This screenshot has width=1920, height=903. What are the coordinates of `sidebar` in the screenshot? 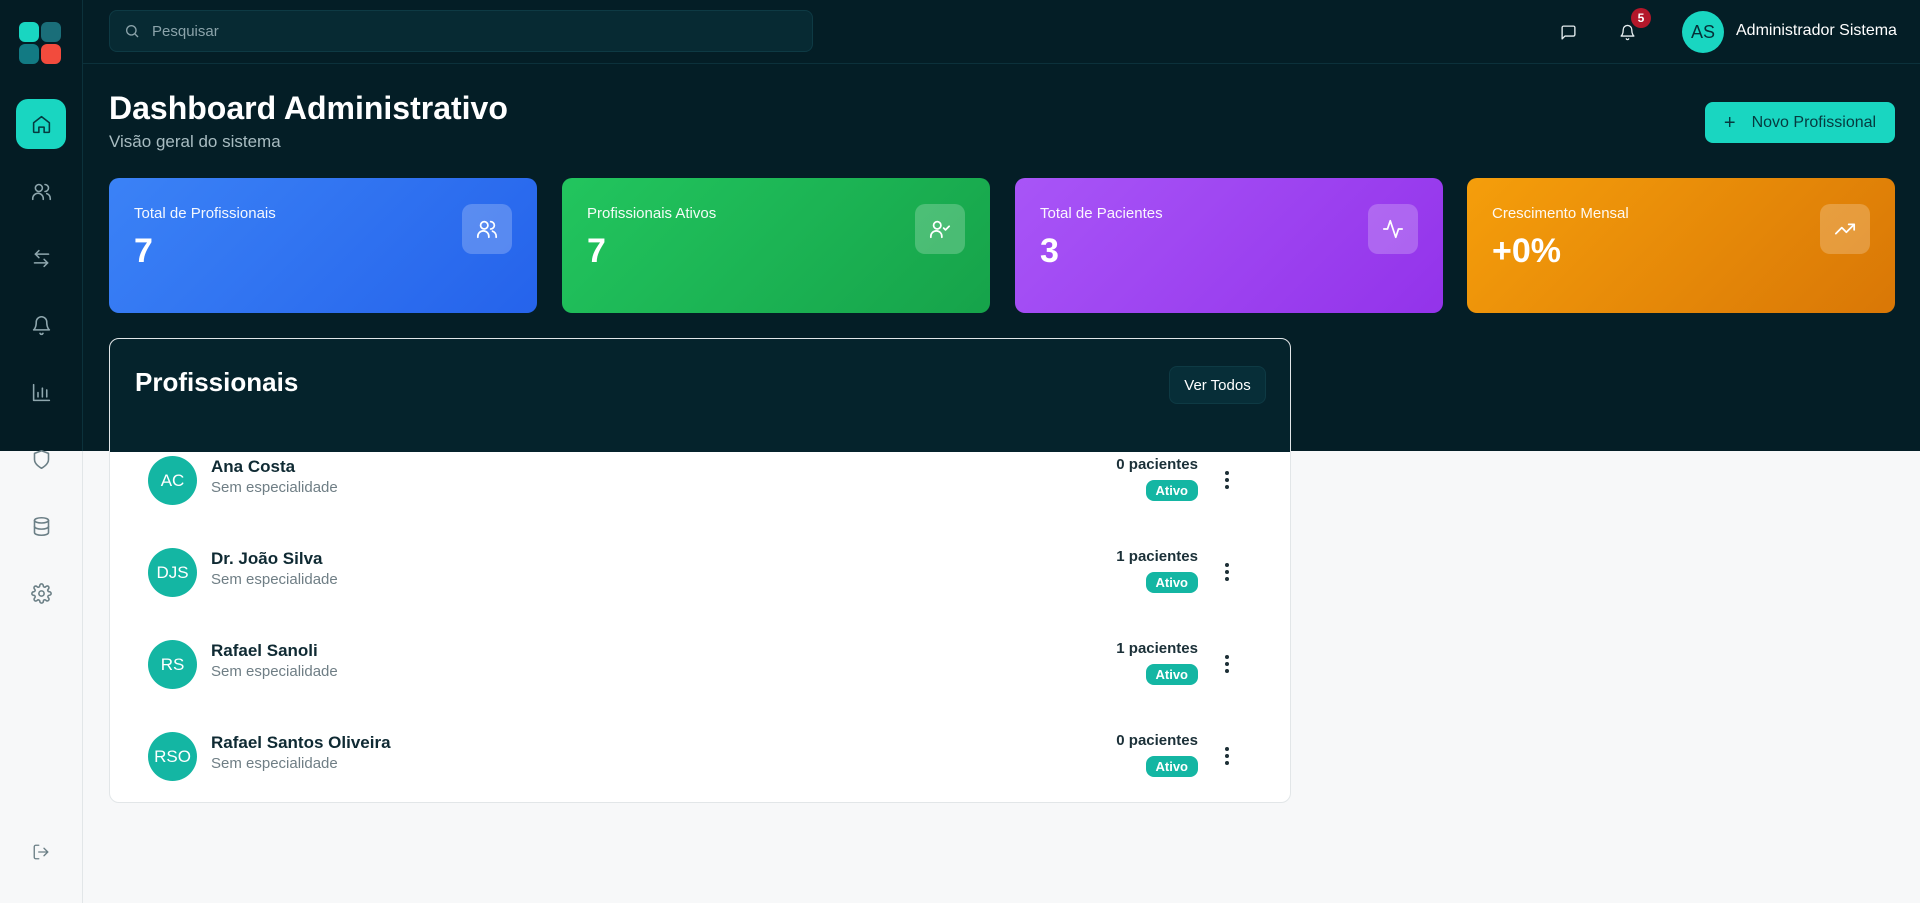 It's located at (41, 451).